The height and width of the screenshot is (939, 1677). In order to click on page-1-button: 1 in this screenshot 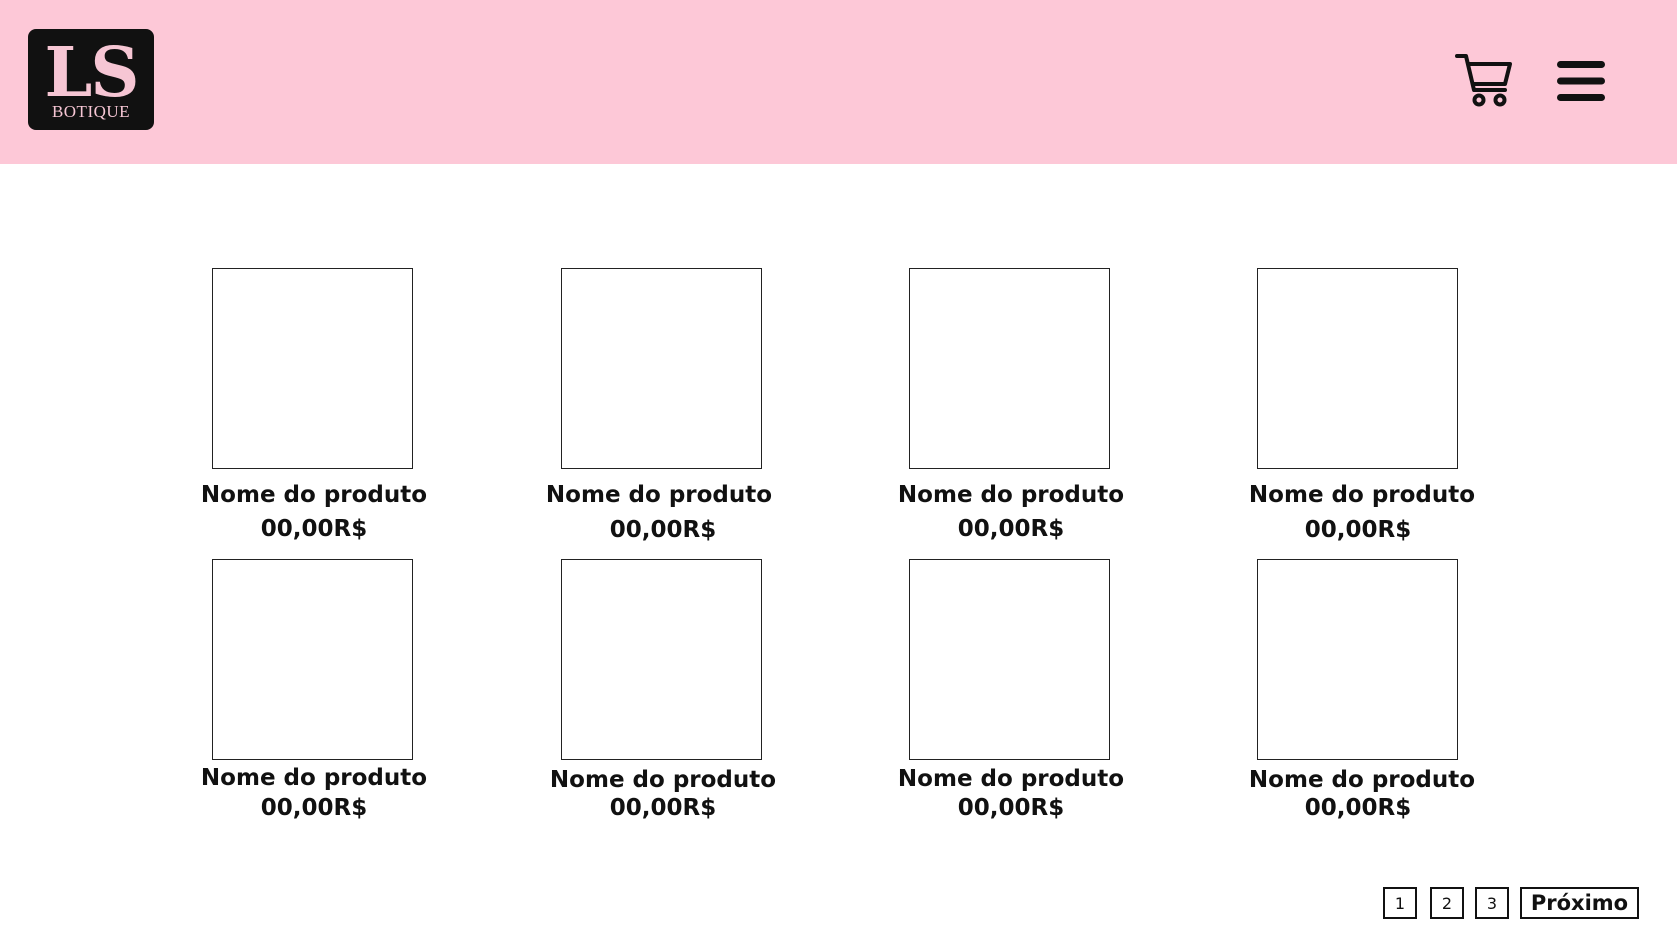, I will do `click(1400, 903)`.